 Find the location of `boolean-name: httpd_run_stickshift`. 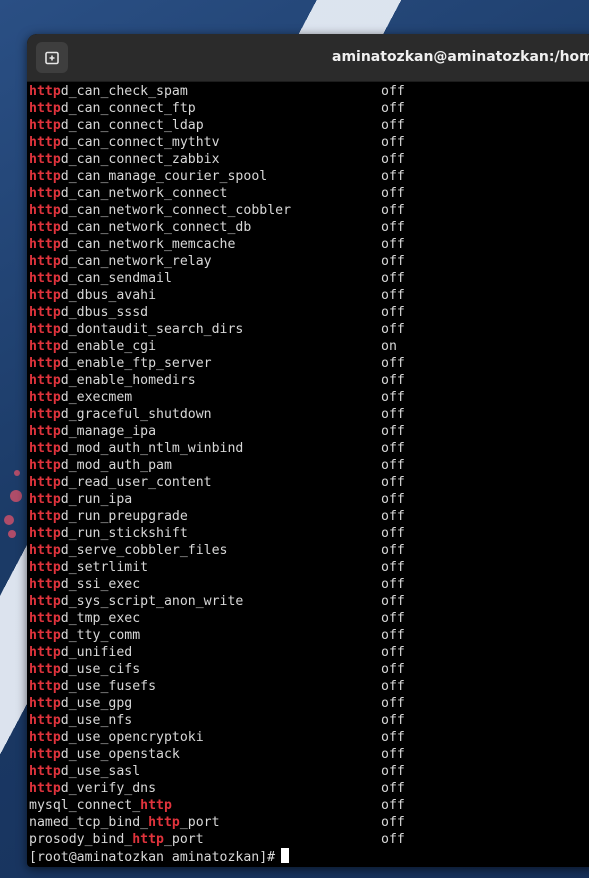

boolean-name: httpd_run_stickshift is located at coordinates (108, 533).